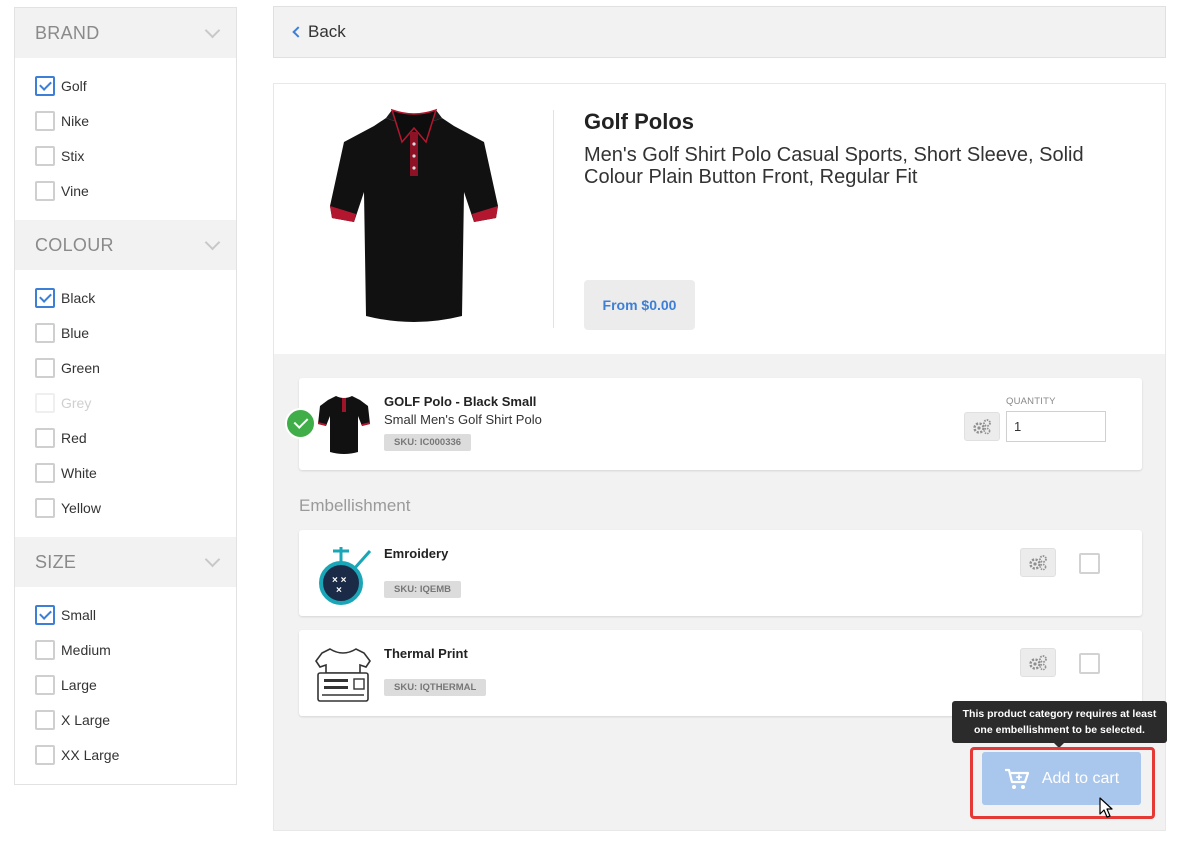 The height and width of the screenshot is (841, 1185). What do you see at coordinates (355, 505) in the screenshot?
I see `embellishment-heading: Embellishment` at bounding box center [355, 505].